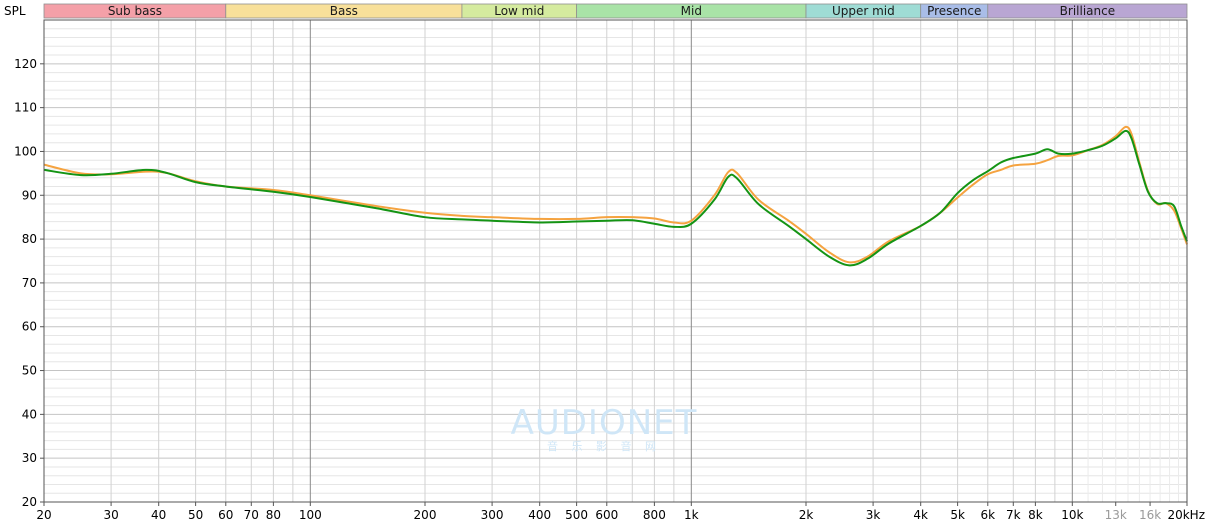 The height and width of the screenshot is (529, 1209). What do you see at coordinates (158, 515) in the screenshot?
I see `x-tick-label: 40` at bounding box center [158, 515].